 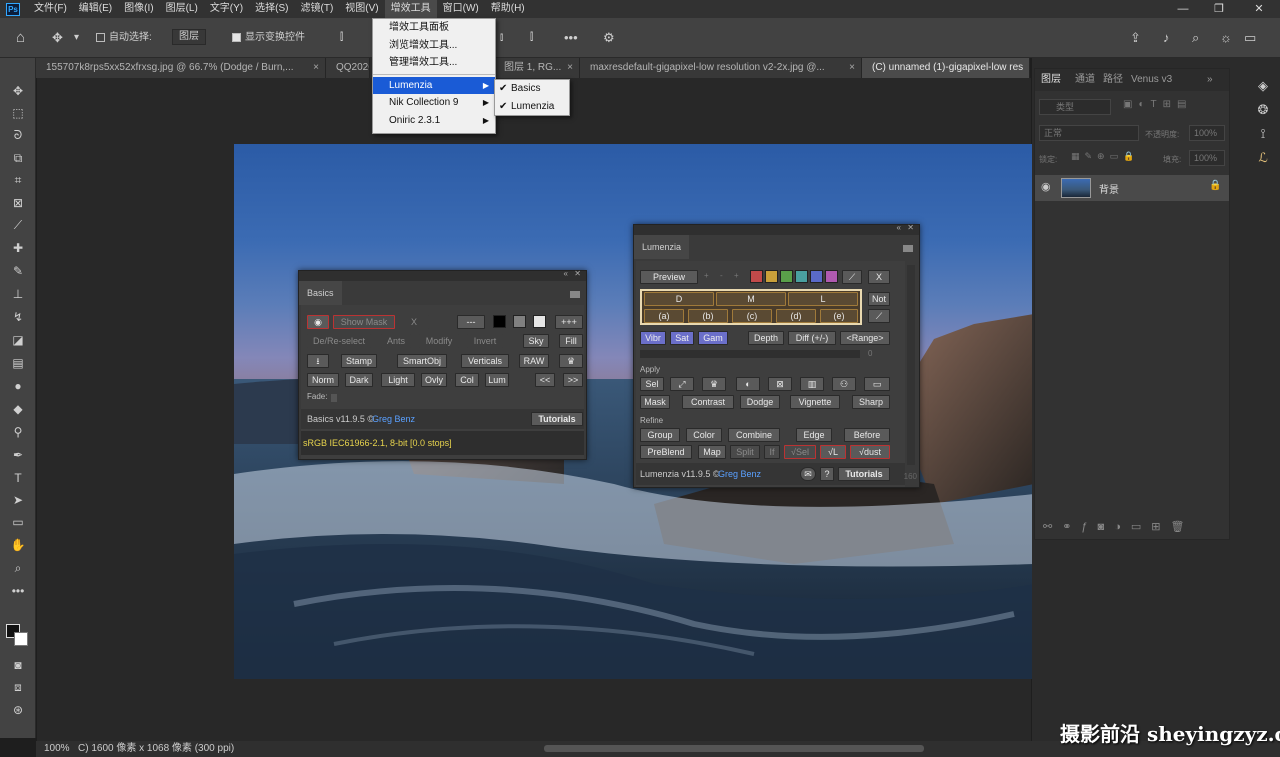 I want to click on layers-icon: ◈, so click(x=1263, y=86).